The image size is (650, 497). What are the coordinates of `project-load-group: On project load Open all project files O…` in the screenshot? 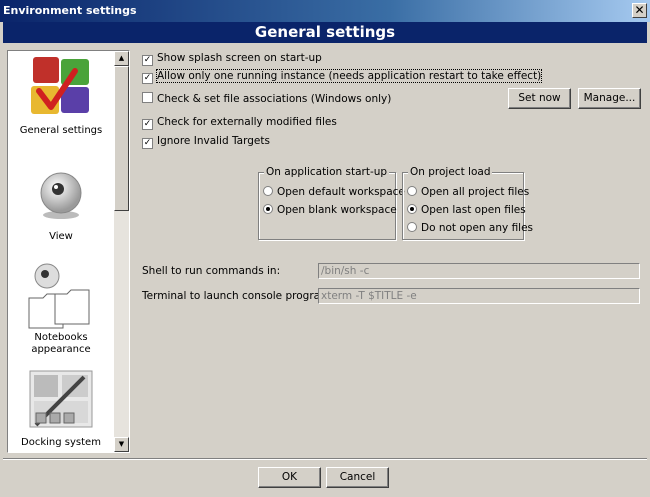 It's located at (467, 203).